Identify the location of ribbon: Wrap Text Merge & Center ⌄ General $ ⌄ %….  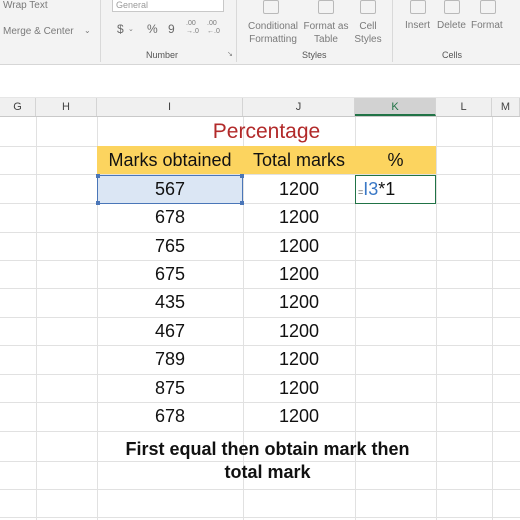
(260, 32).